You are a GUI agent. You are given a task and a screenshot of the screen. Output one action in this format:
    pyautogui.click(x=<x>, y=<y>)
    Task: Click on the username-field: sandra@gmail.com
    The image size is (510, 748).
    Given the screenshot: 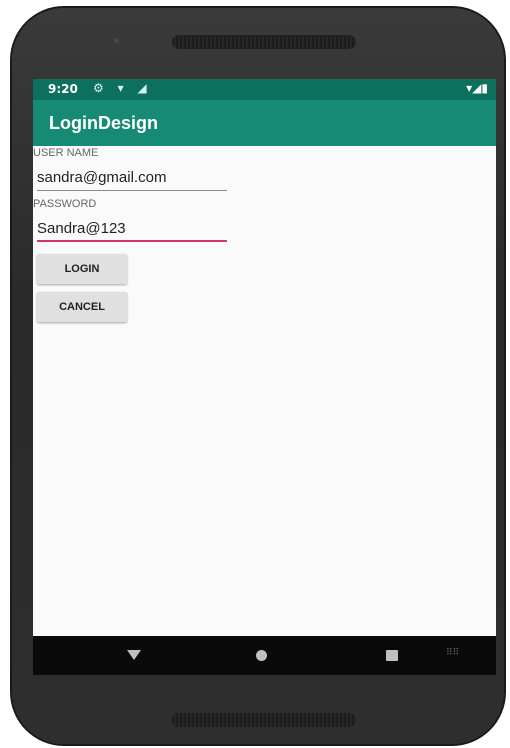 What is the action you would take?
    pyautogui.click(x=132, y=179)
    